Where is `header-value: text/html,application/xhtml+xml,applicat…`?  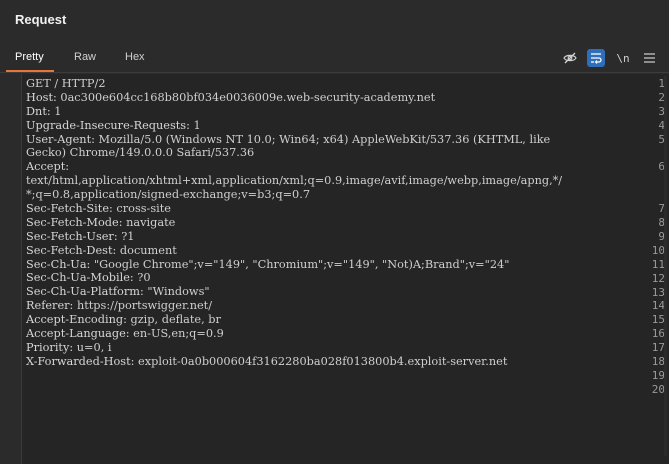
header-value: text/html,application/xhtml+xml,applicat… is located at coordinates (294, 181).